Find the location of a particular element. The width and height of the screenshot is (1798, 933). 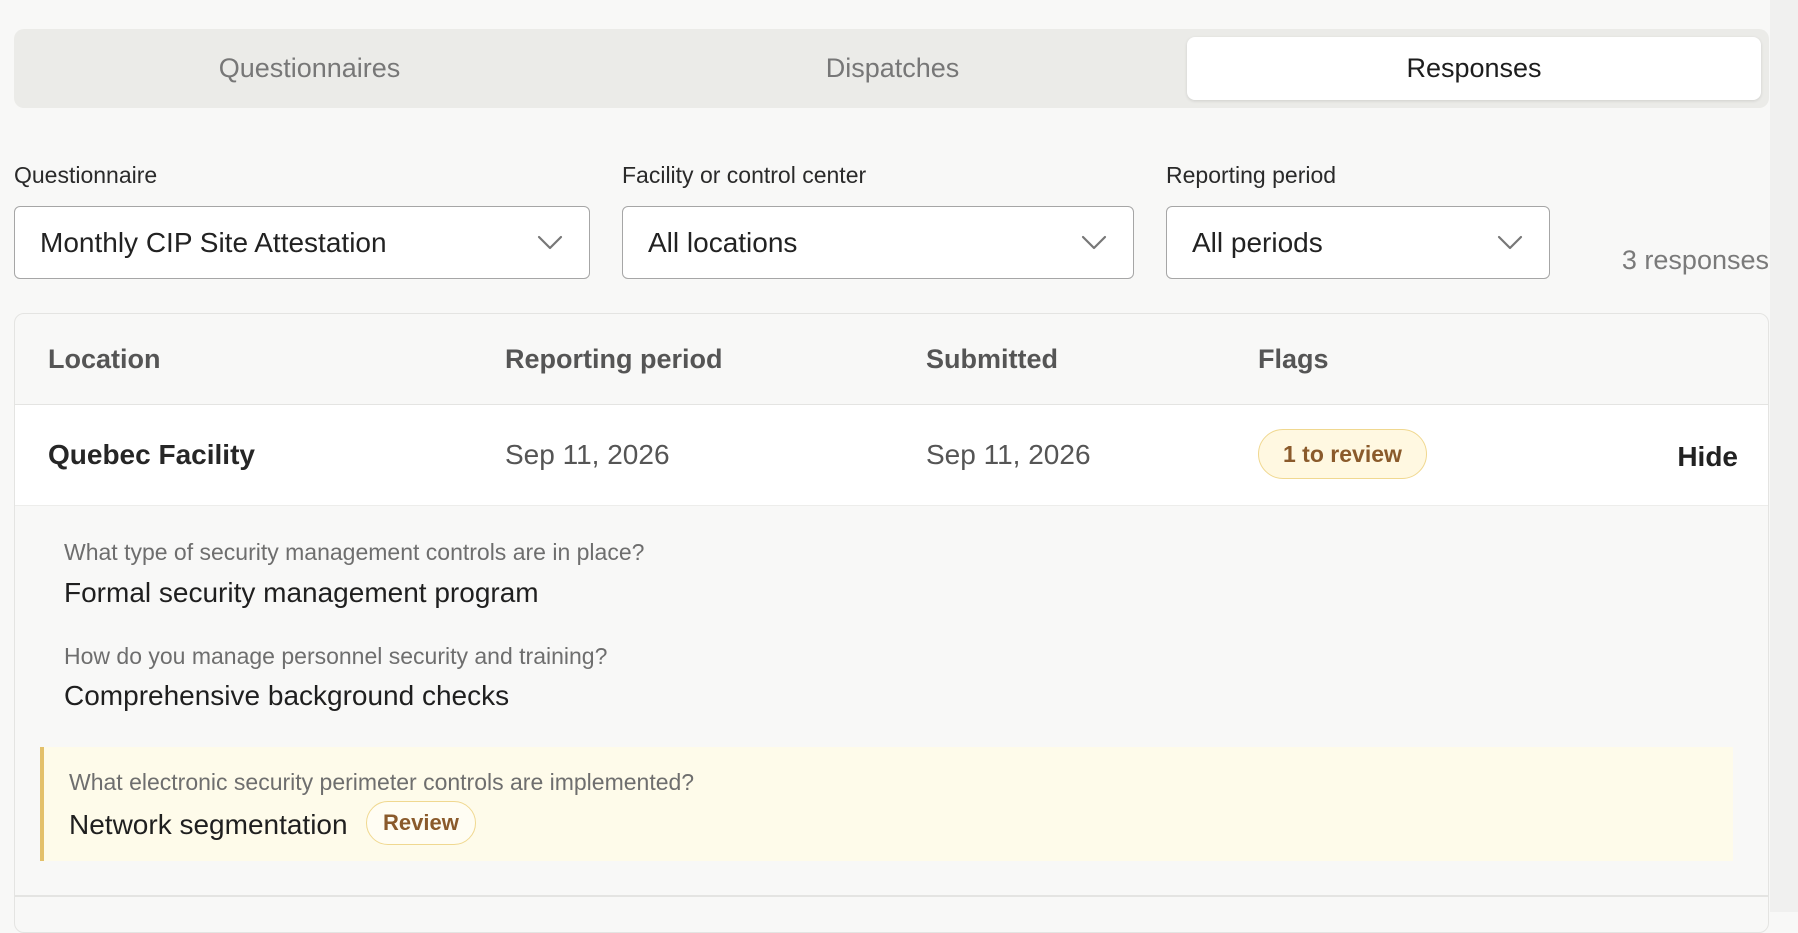

answer-text: Comprehensive background checks is located at coordinates (287, 695).